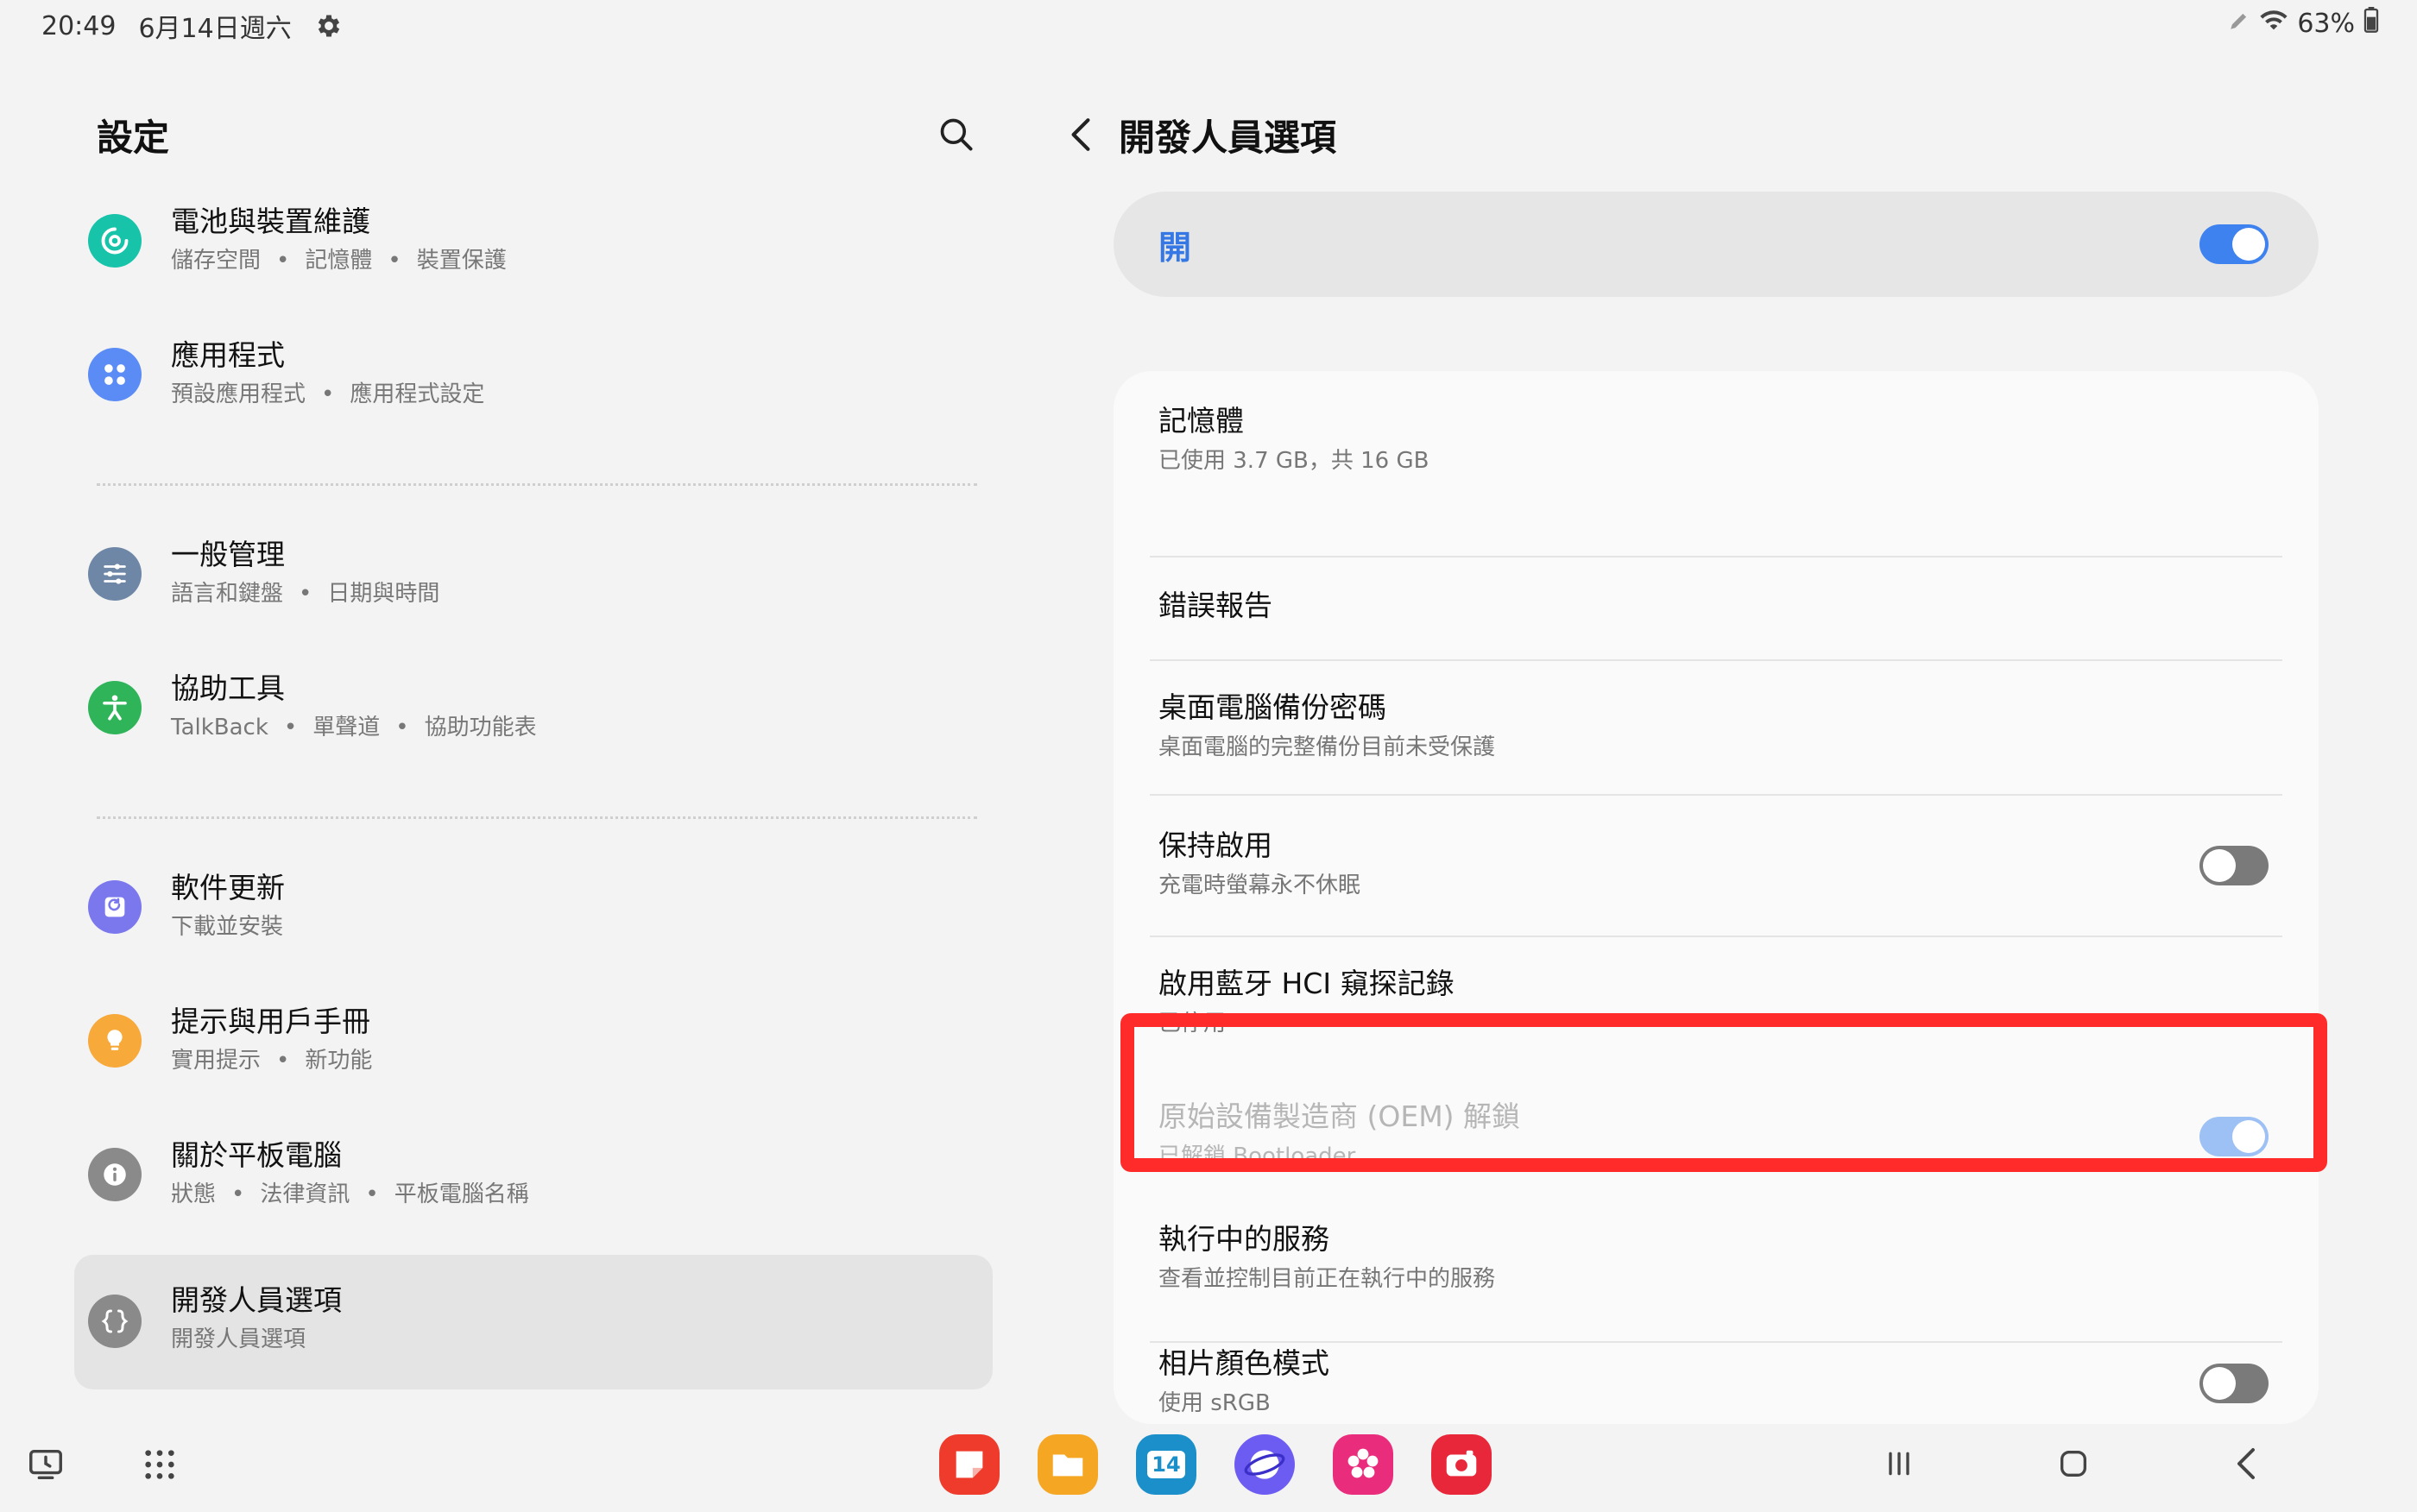  What do you see at coordinates (2239, 24) in the screenshot?
I see `pen-icon` at bounding box center [2239, 24].